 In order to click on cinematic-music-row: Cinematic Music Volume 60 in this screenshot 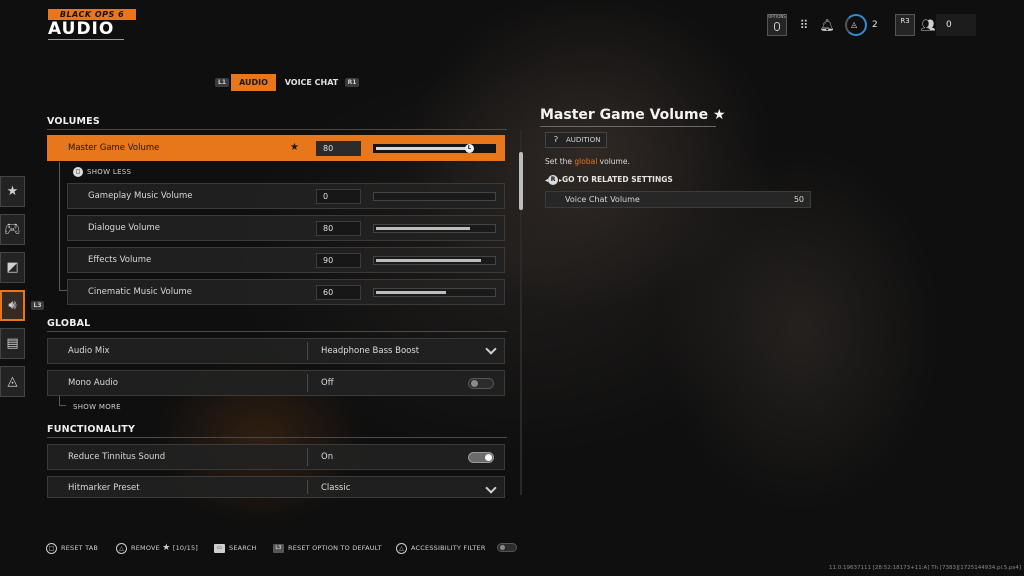, I will do `click(286, 292)`.